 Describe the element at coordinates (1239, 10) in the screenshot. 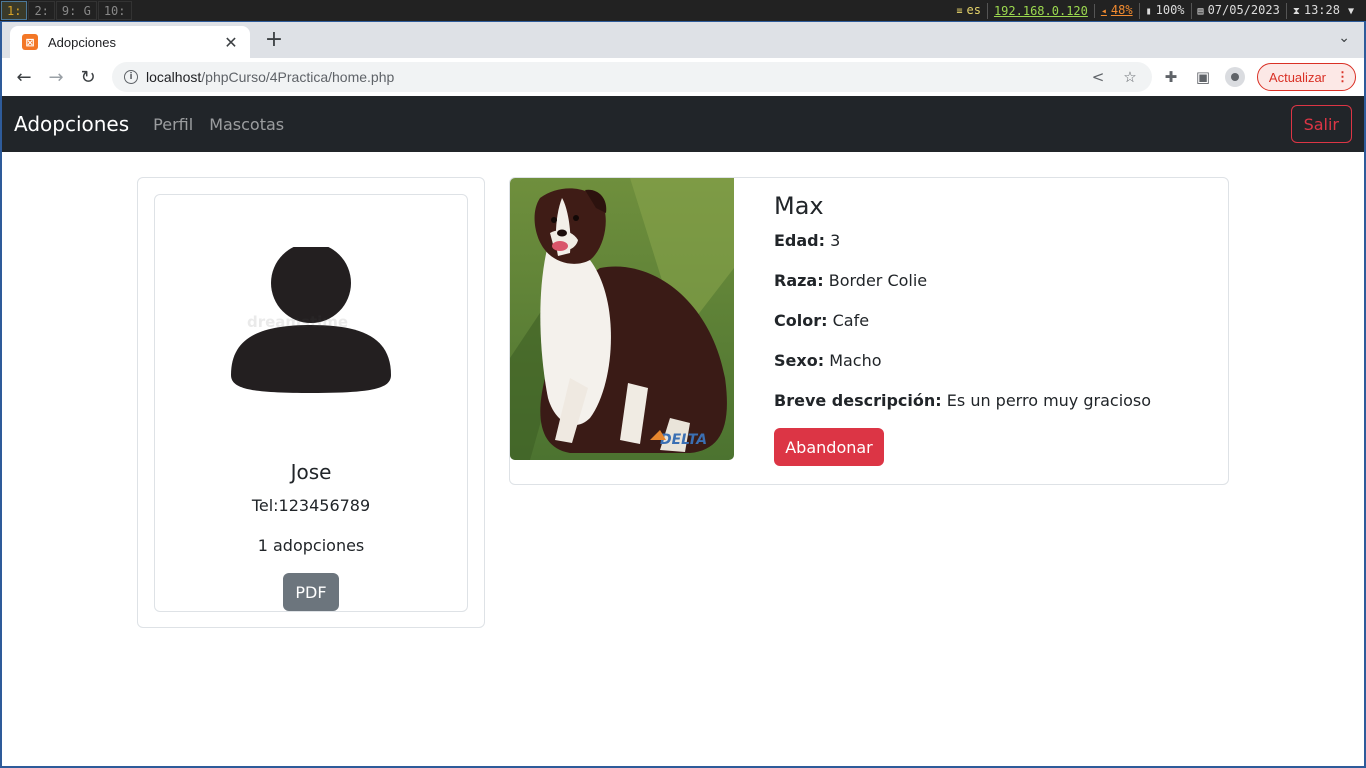

I see `date-display: ▤ 07/05/2023` at that location.